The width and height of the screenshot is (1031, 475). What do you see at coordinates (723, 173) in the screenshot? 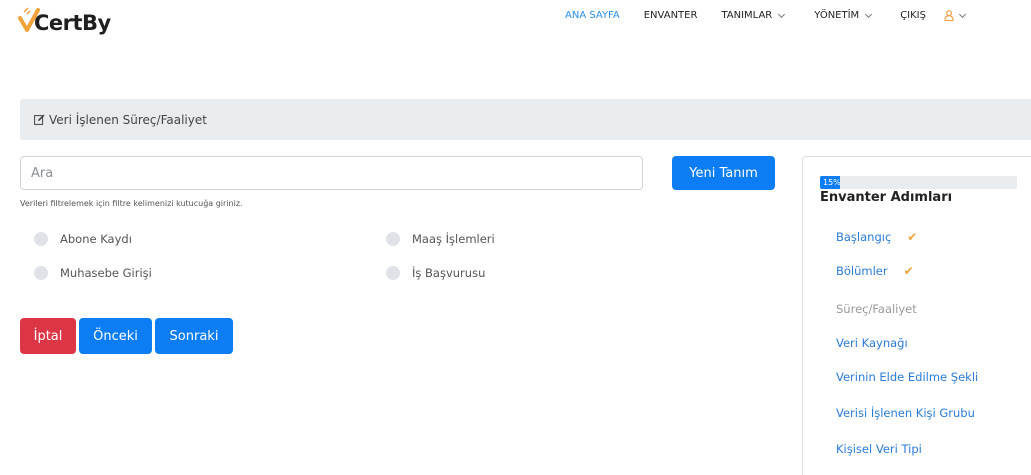
I see `new-definition-button: Yeni Tanım` at bounding box center [723, 173].